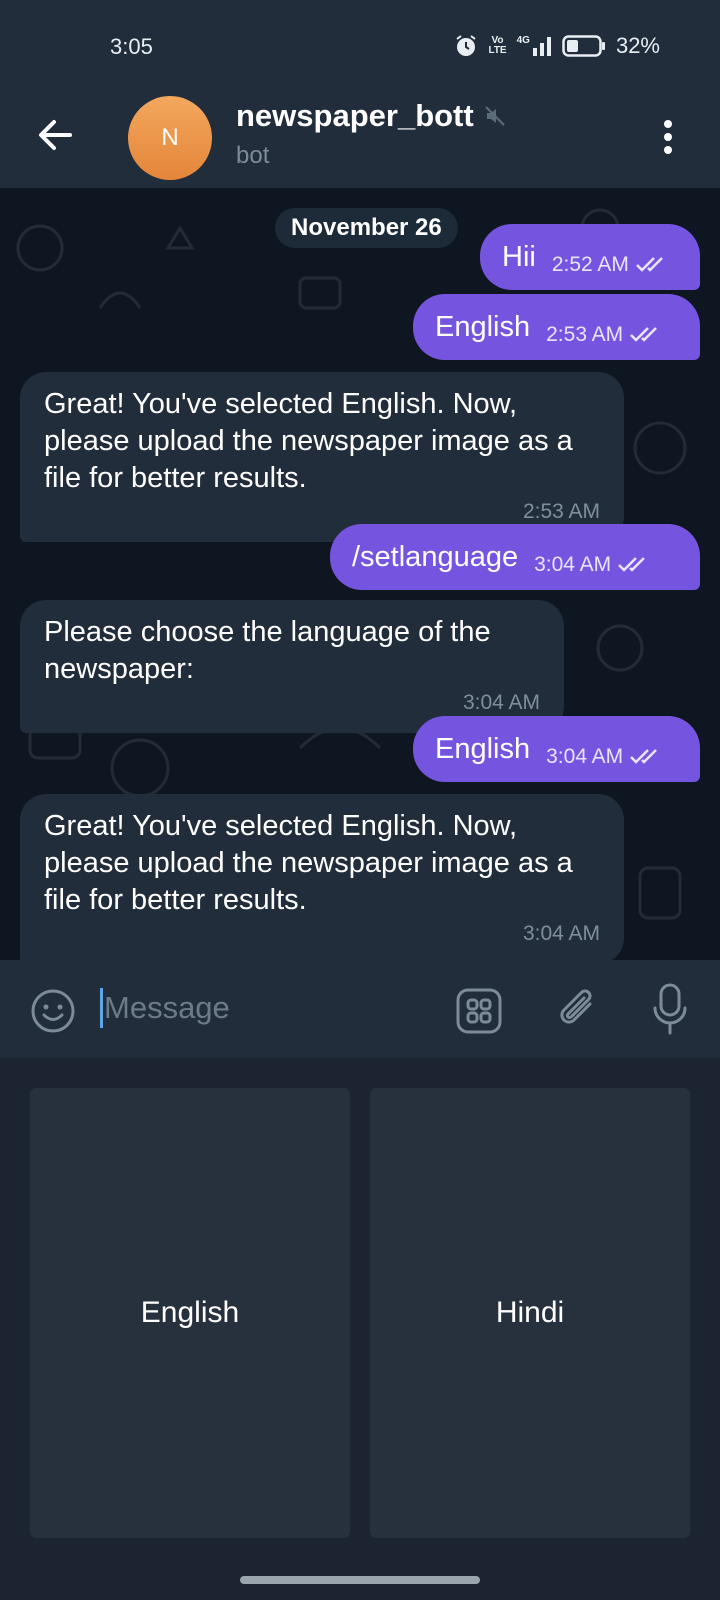 Image resolution: width=720 pixels, height=1600 pixels. What do you see at coordinates (264, 1008) in the screenshot?
I see `message-input` at bounding box center [264, 1008].